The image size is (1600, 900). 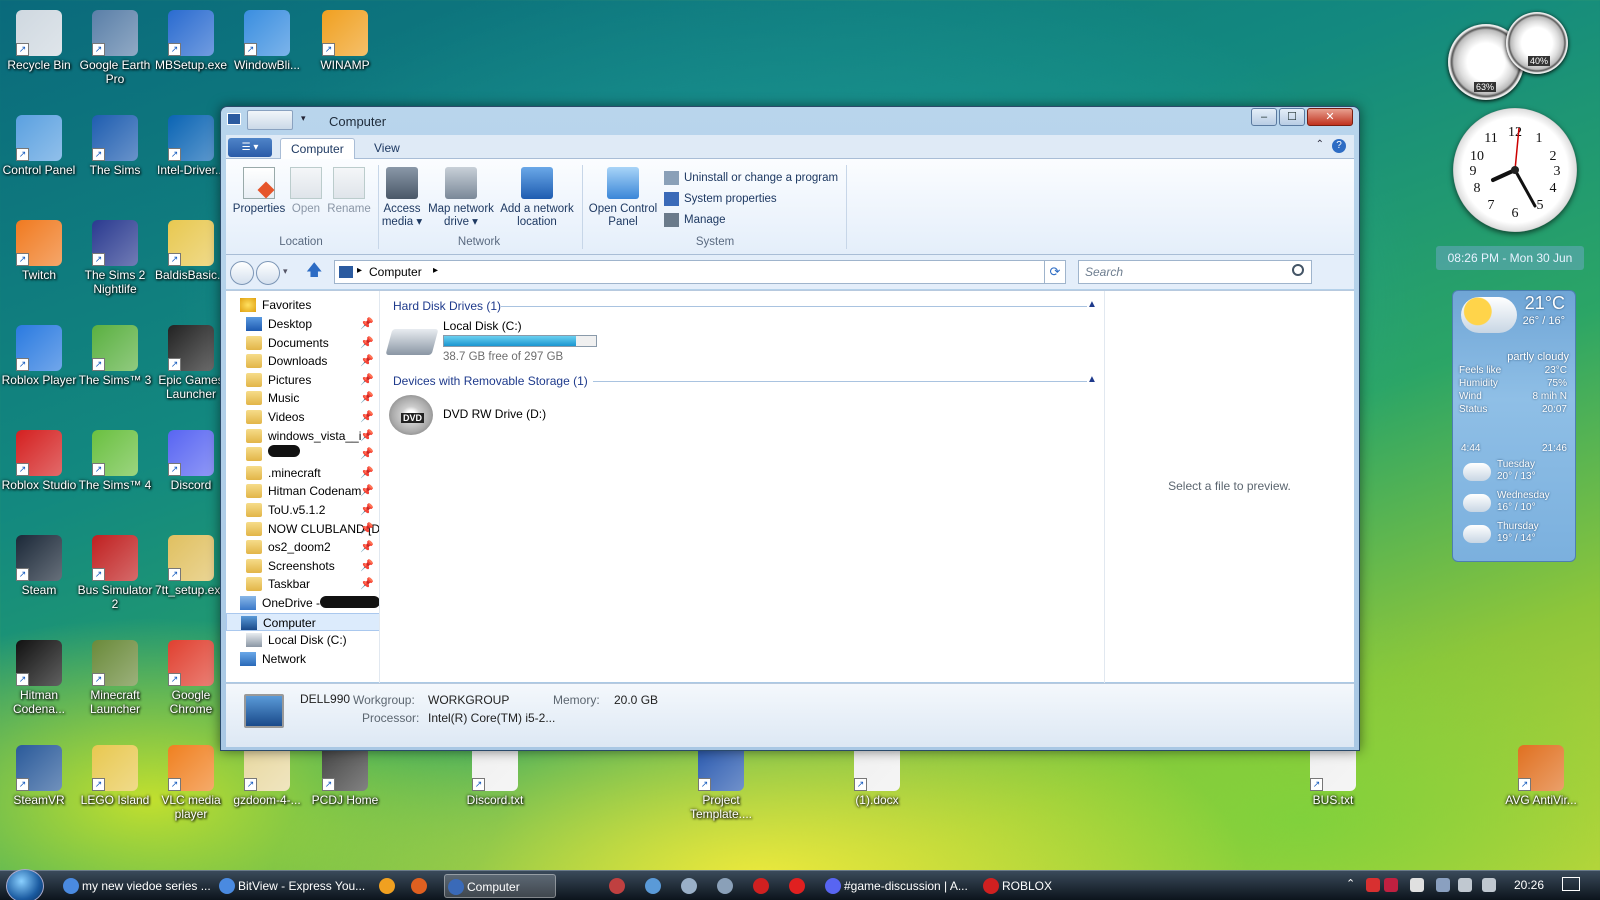 What do you see at coordinates (191, 363) in the screenshot?
I see `desktop-icon: ↗ Epic Games Launcher` at bounding box center [191, 363].